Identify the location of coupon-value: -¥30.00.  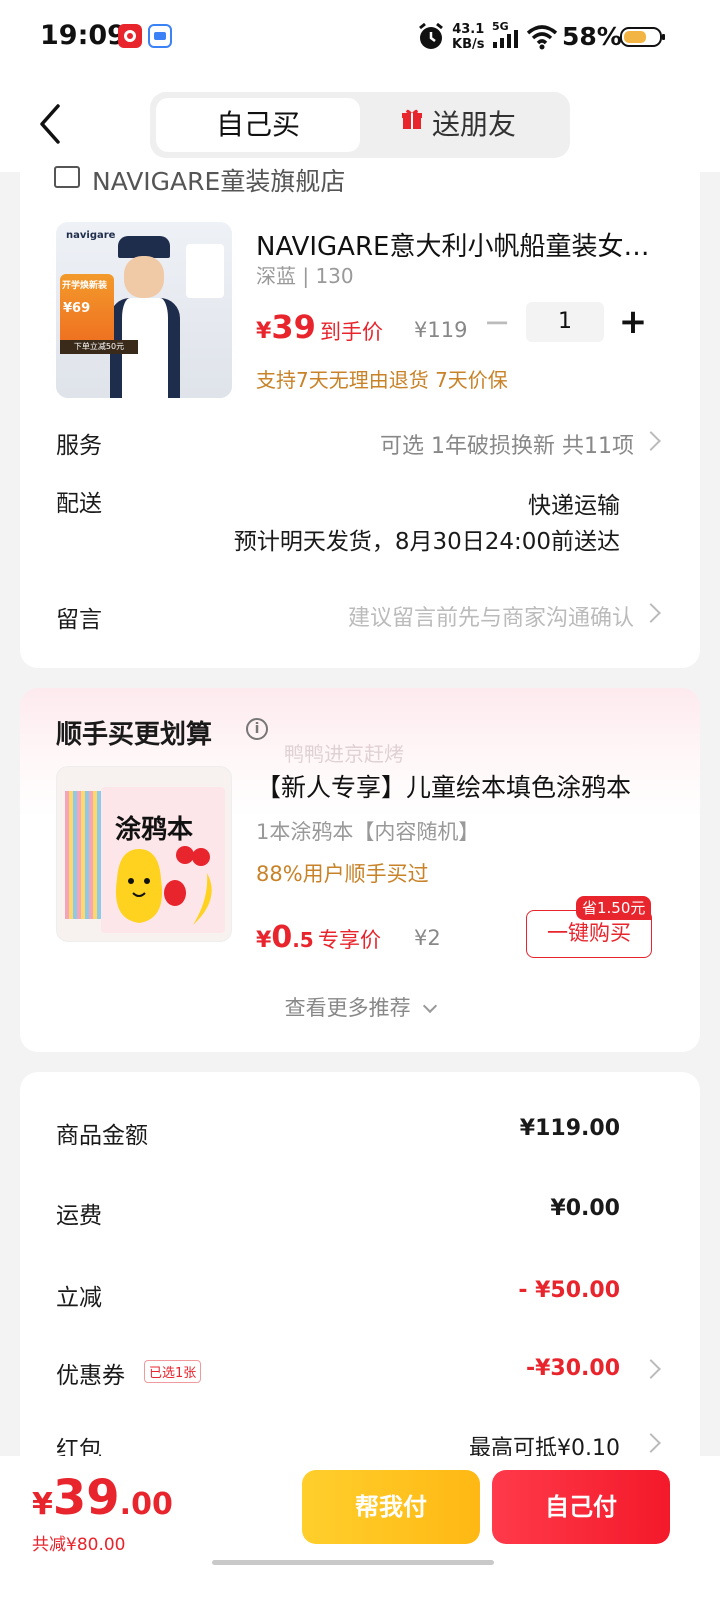
(573, 1368).